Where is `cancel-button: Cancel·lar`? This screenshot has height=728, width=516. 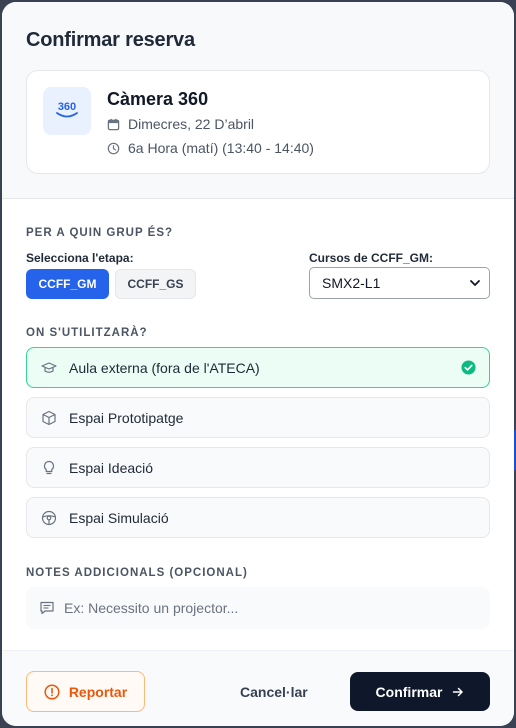
cancel-button: Cancel·lar is located at coordinates (274, 692).